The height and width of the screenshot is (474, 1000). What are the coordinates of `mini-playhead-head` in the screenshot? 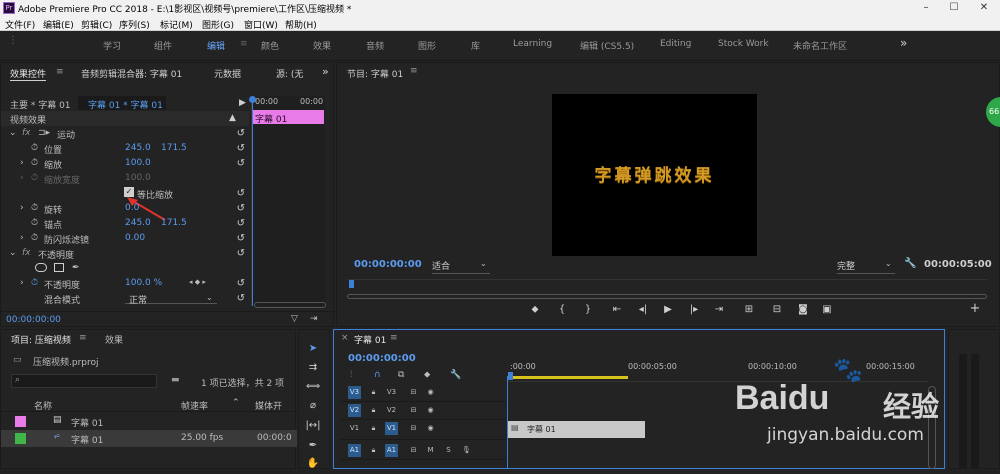 It's located at (252, 99).